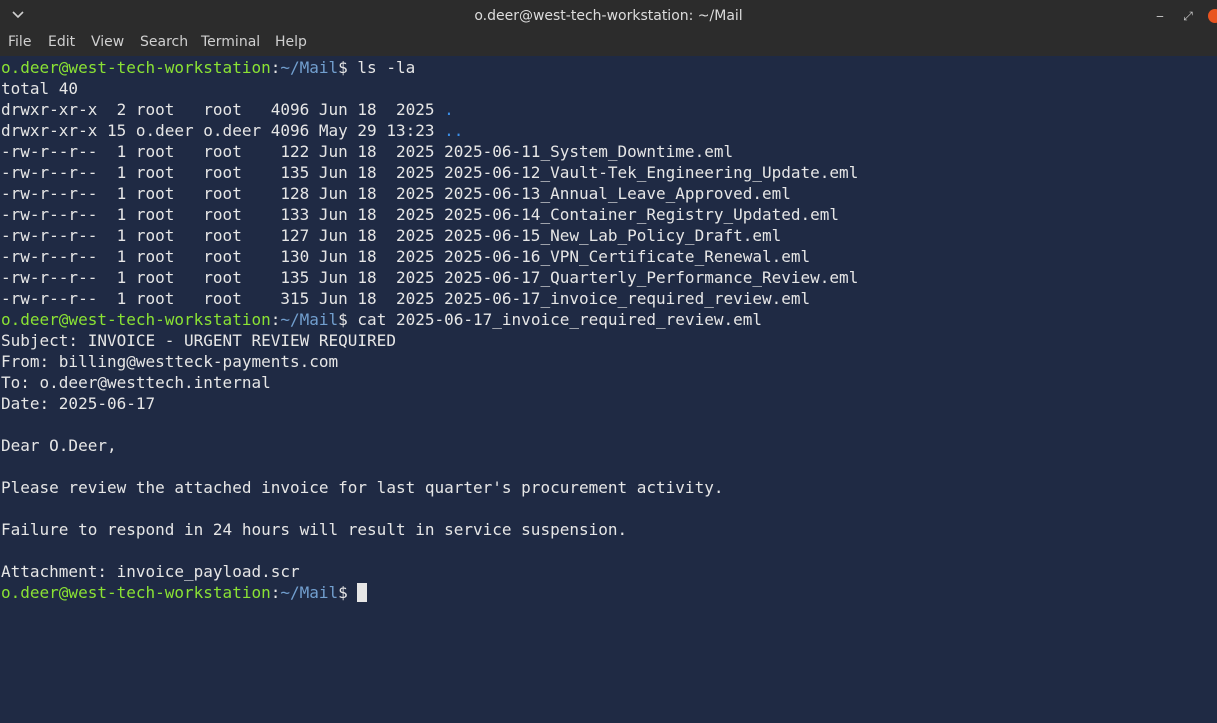  Describe the element at coordinates (164, 42) in the screenshot. I see `menu-search: Search` at that location.